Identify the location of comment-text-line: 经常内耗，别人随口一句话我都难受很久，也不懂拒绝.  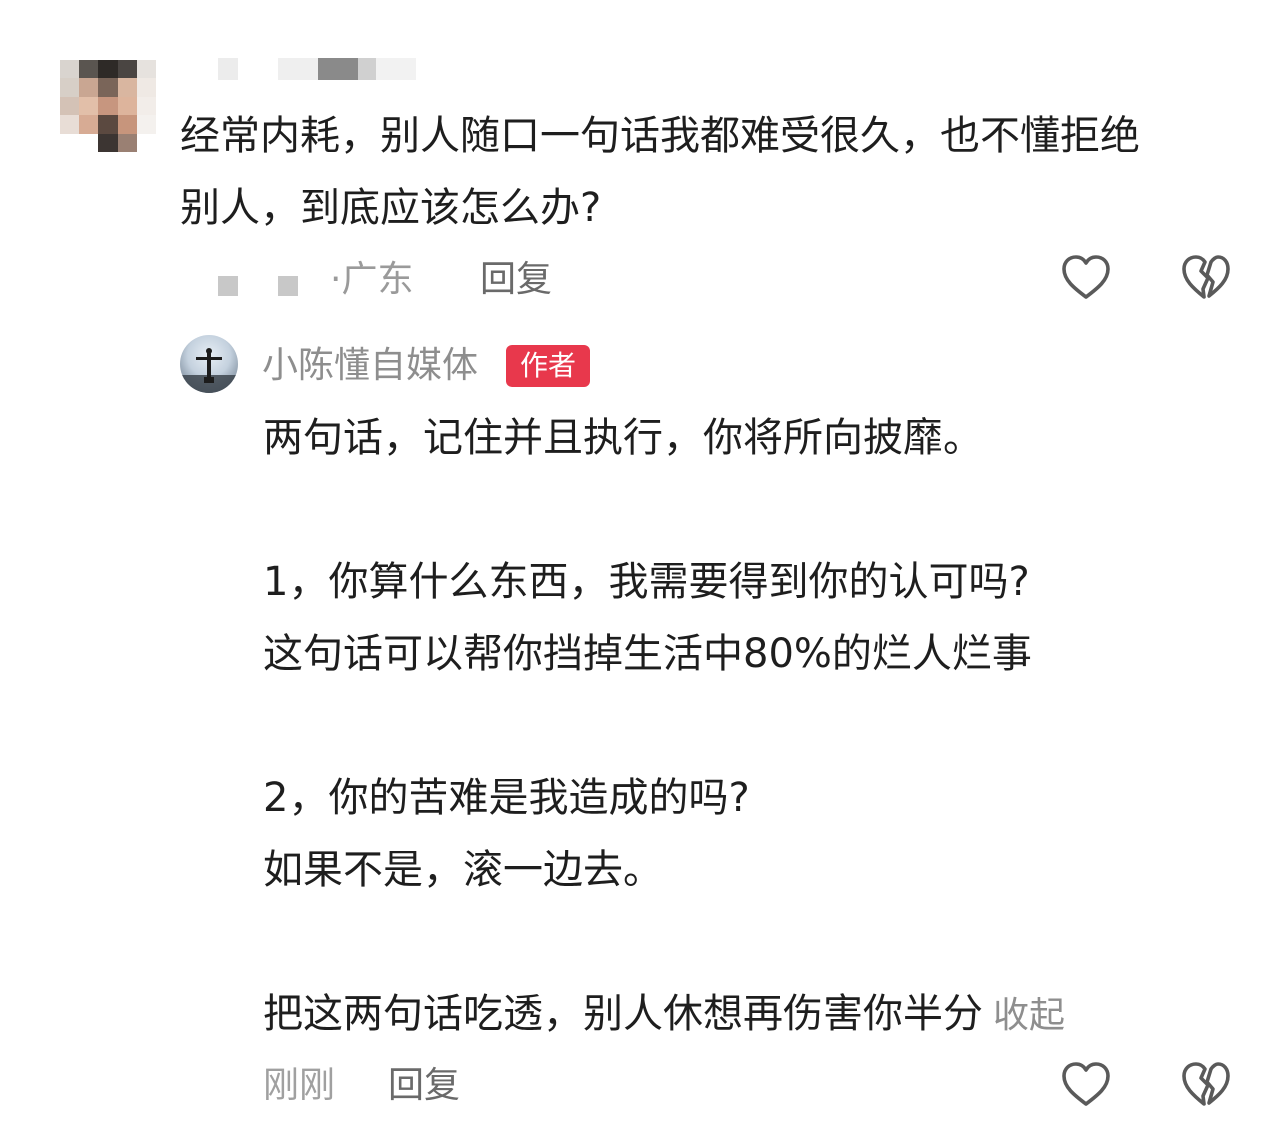
(660, 136).